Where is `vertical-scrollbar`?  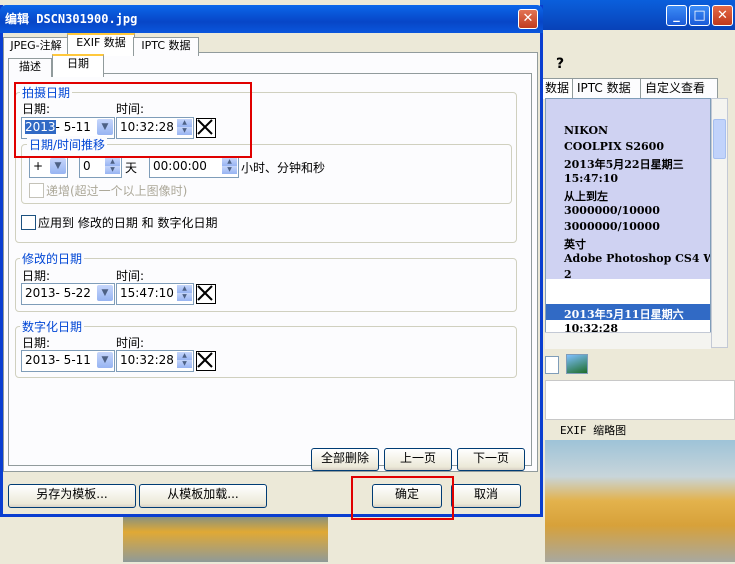 vertical-scrollbar is located at coordinates (719, 223).